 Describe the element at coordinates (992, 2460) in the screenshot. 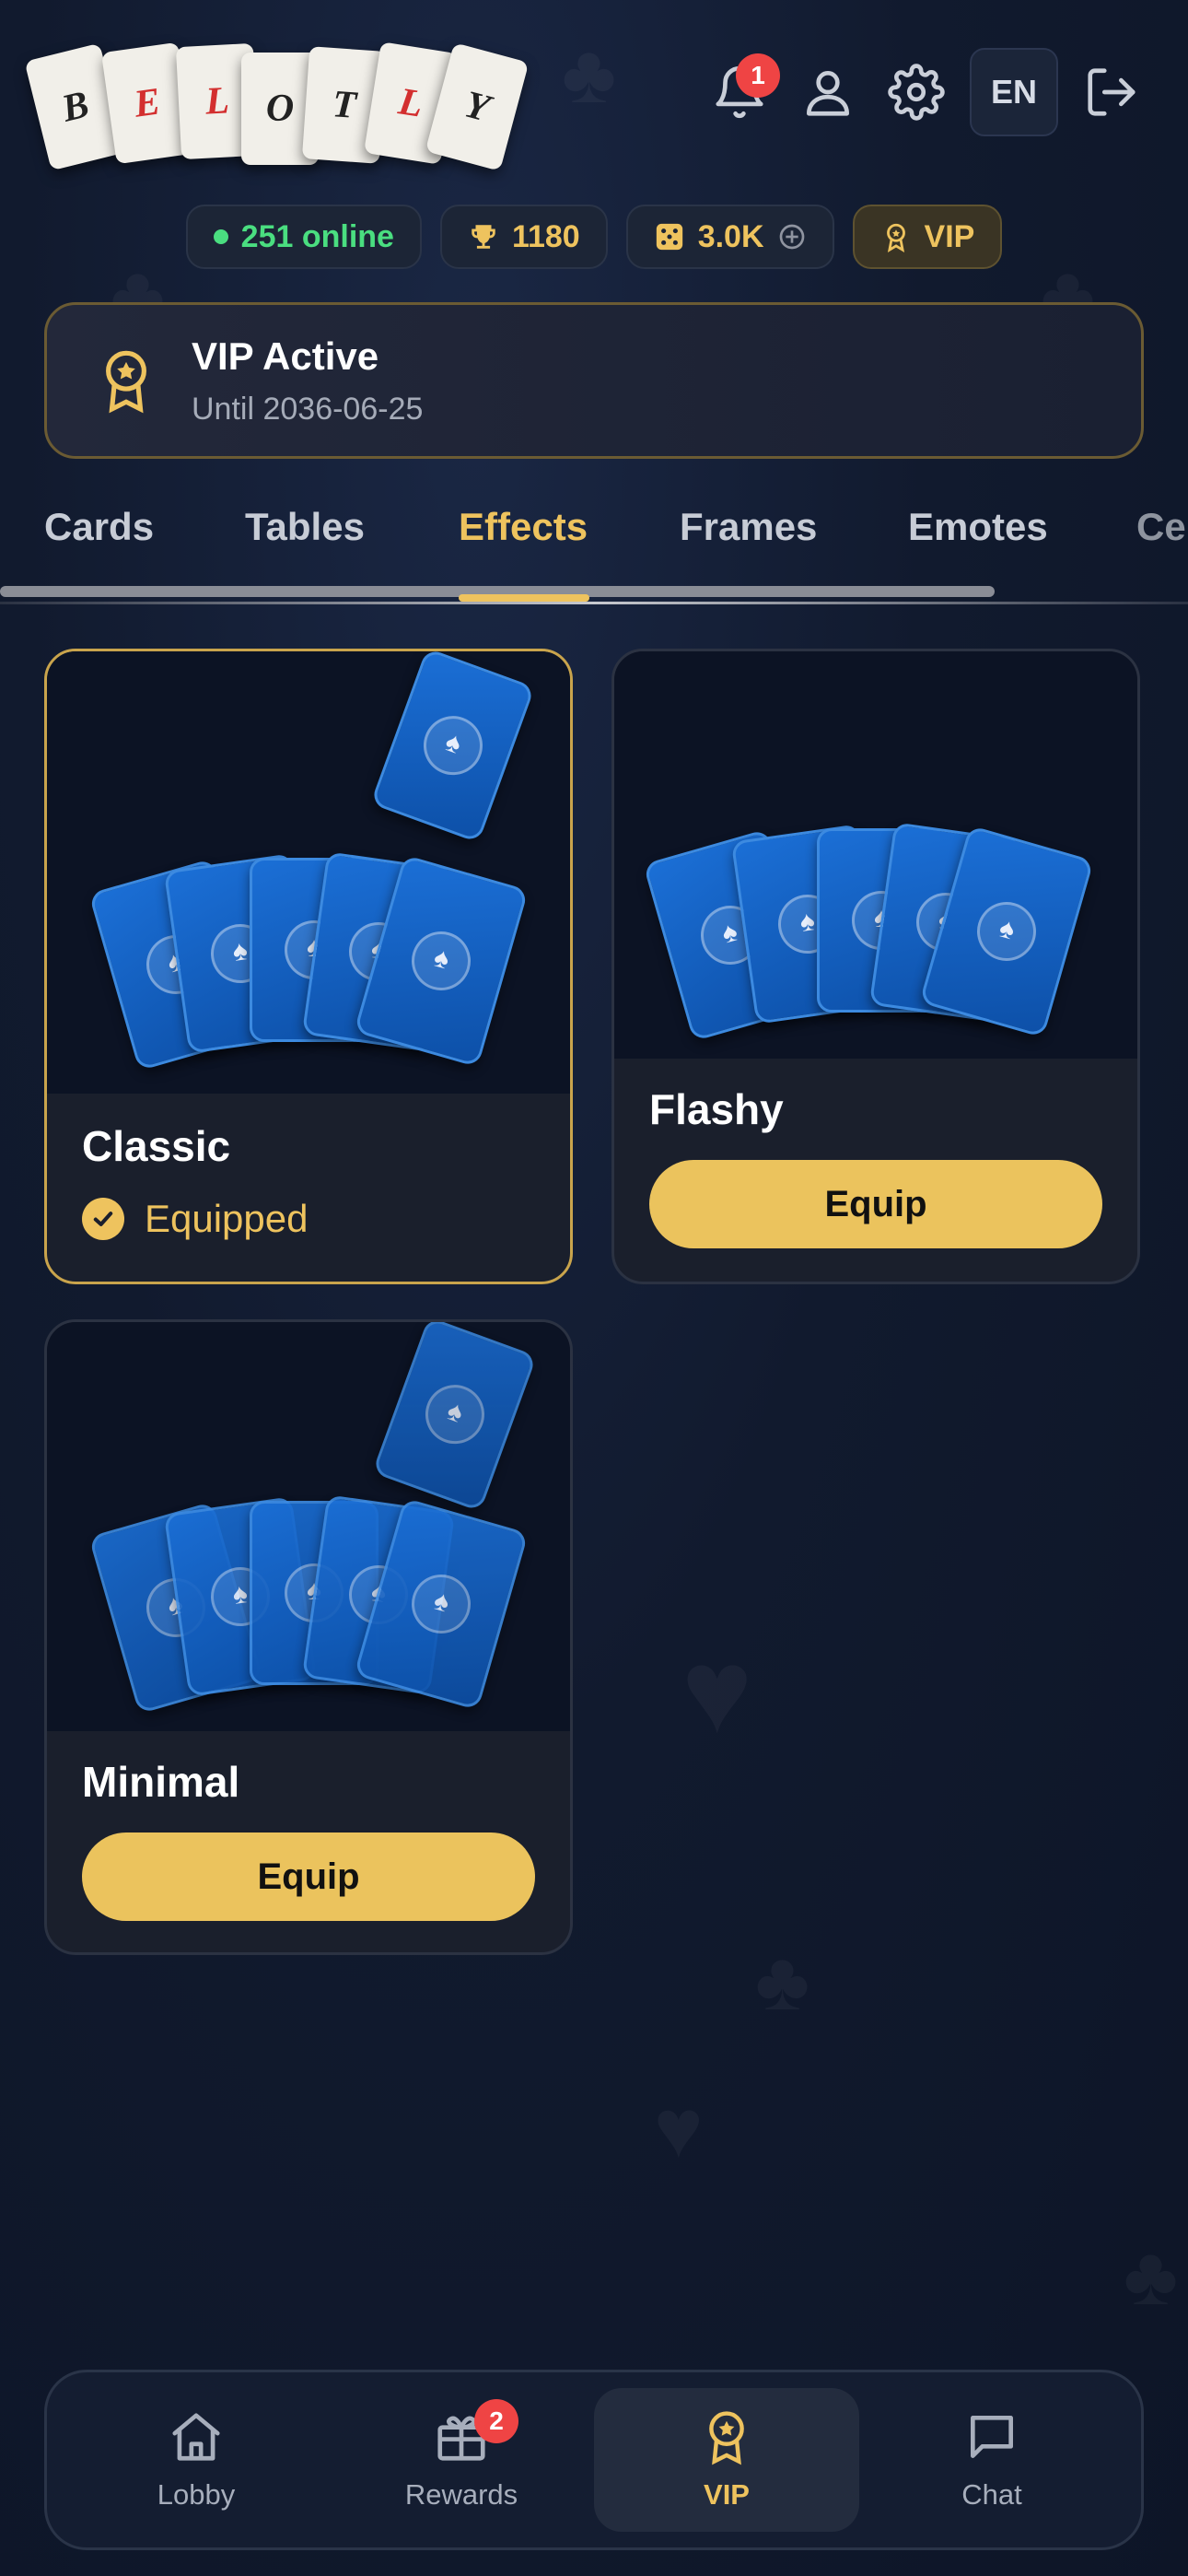

I see `nav-chat: Chat` at that location.